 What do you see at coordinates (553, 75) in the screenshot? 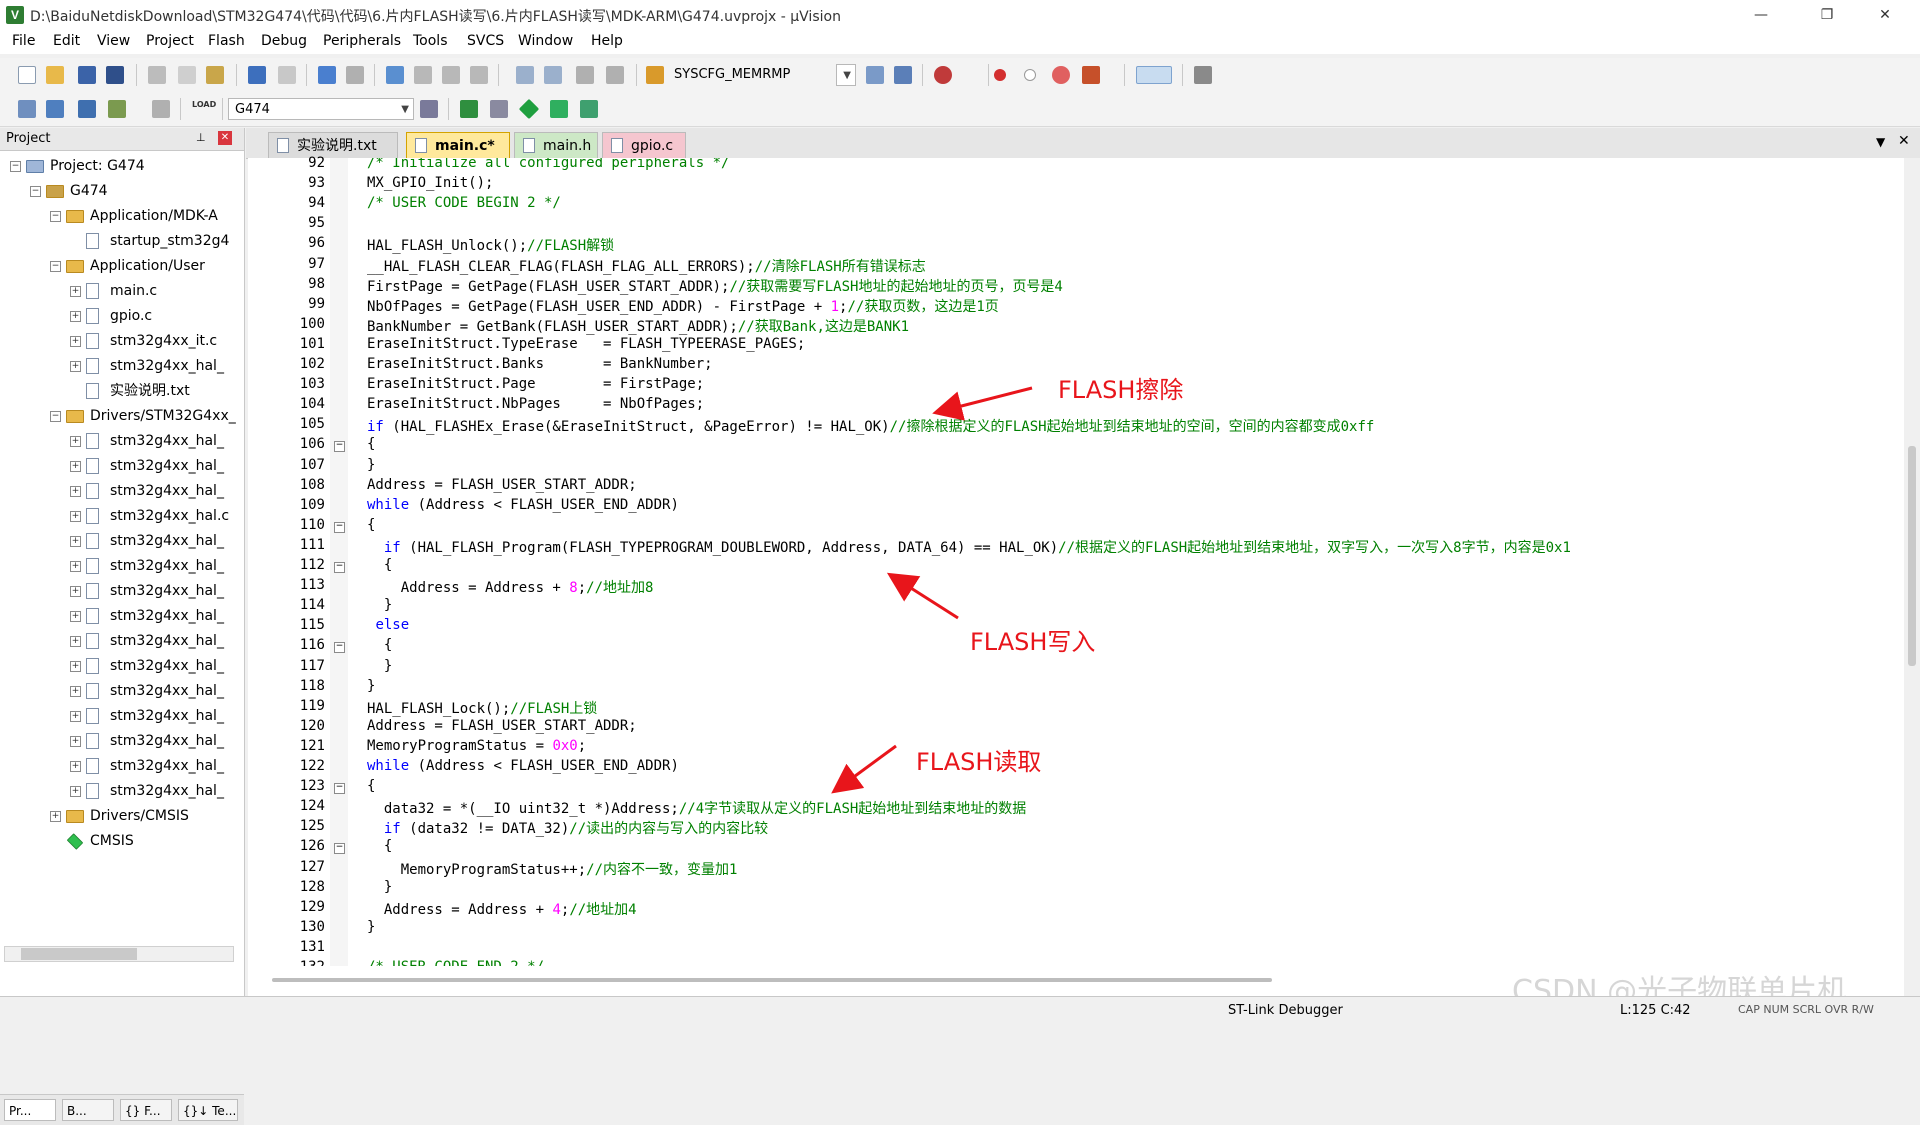
I see `unindent-icon` at bounding box center [553, 75].